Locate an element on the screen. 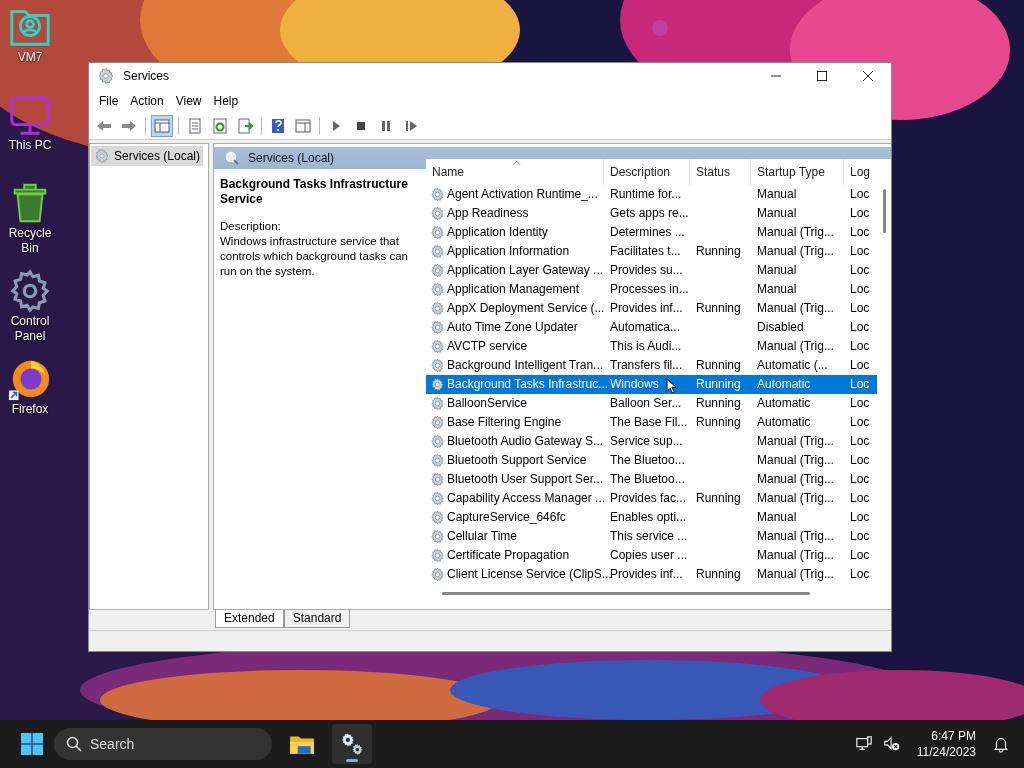 The image size is (1024, 768). service-row: Capability Access Manager ... Provides fac... Running Manual (Trig... Loc is located at coordinates (651, 498).